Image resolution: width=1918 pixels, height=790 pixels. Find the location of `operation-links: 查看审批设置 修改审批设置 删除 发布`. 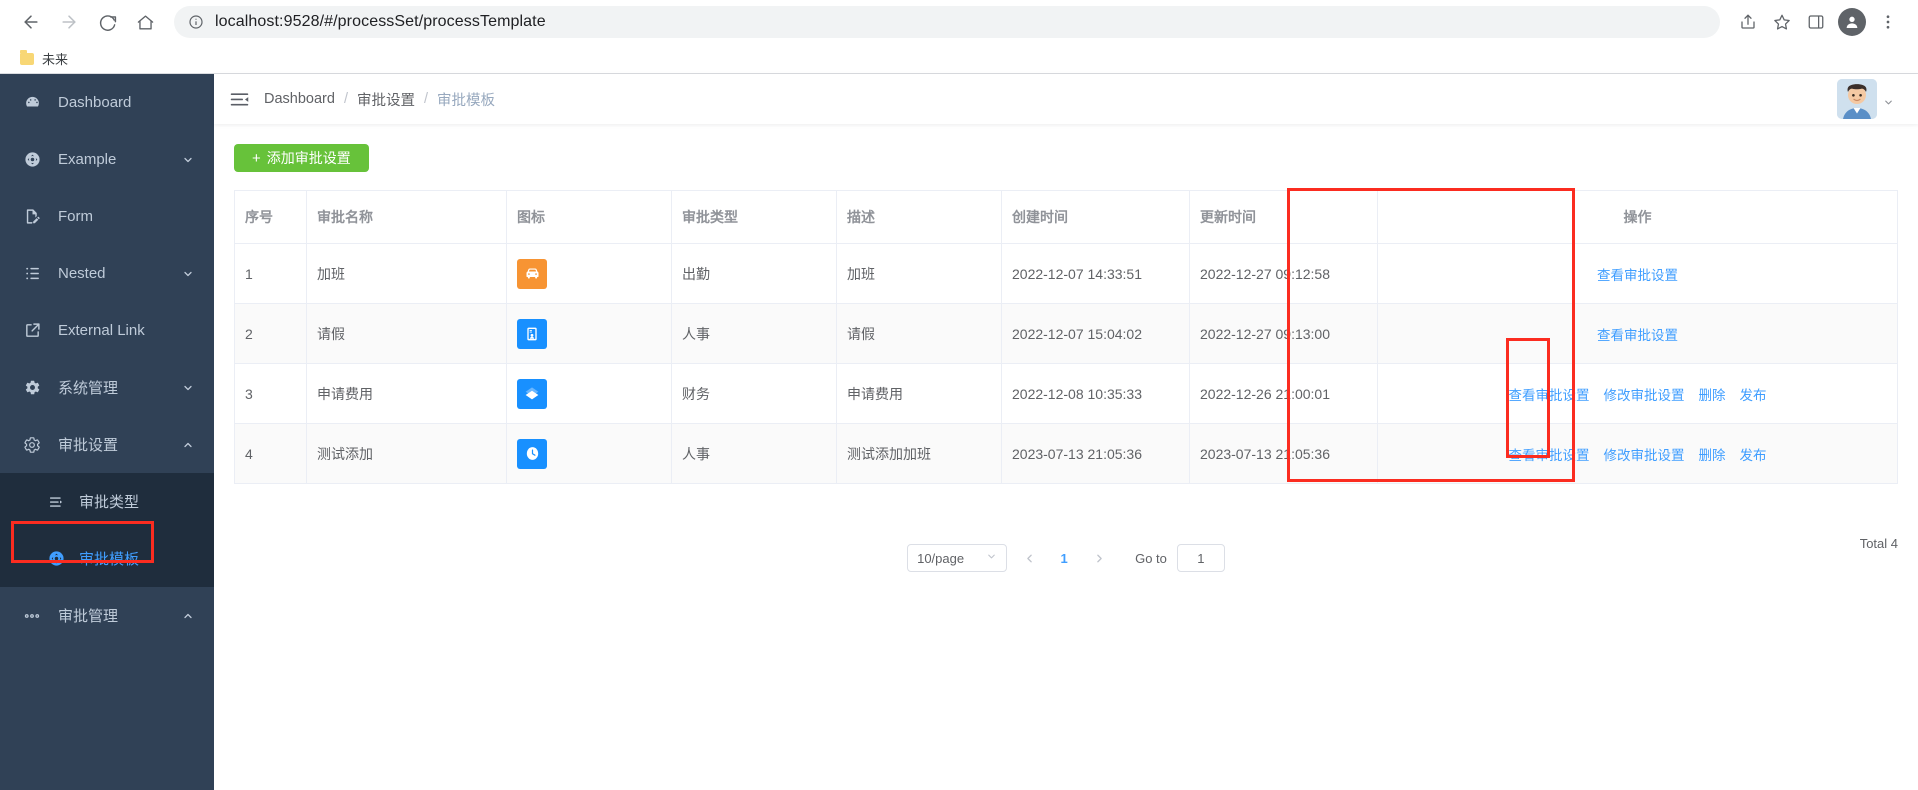

operation-links: 查看审批设置 修改审批设置 删除 发布 is located at coordinates (1637, 394).